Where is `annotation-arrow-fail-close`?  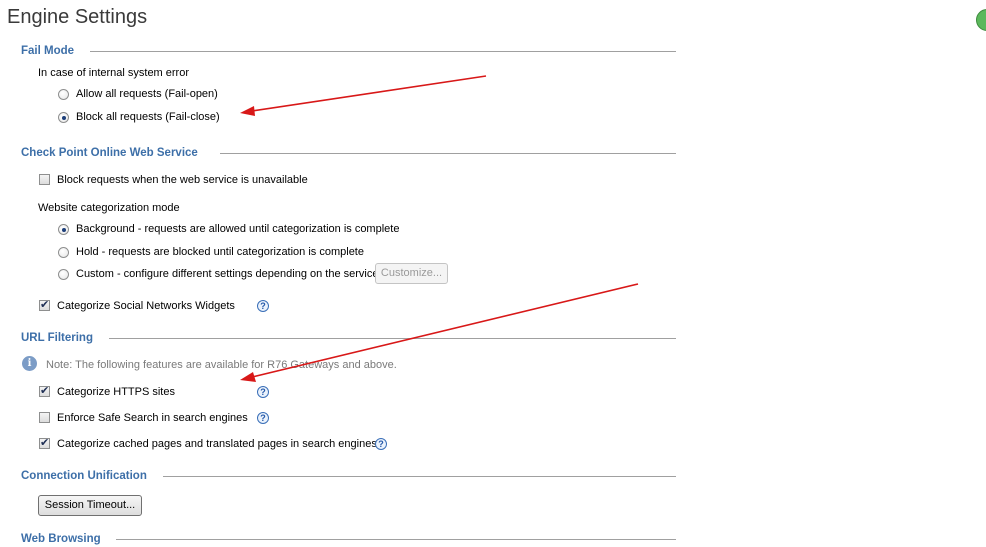
annotation-arrow-fail-close is located at coordinates (363, 95).